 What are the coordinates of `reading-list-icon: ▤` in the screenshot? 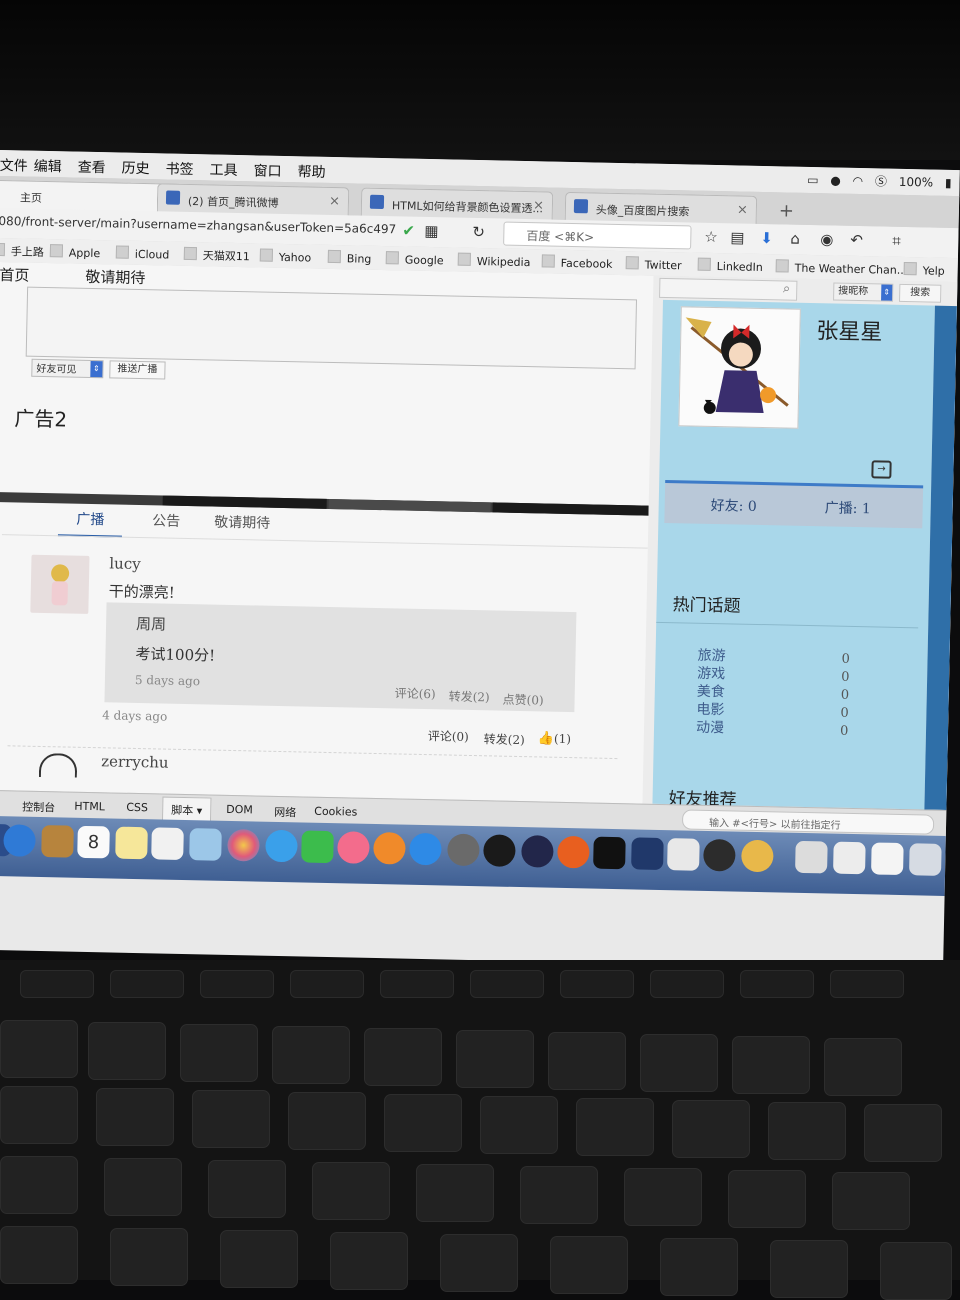 It's located at (737, 237).